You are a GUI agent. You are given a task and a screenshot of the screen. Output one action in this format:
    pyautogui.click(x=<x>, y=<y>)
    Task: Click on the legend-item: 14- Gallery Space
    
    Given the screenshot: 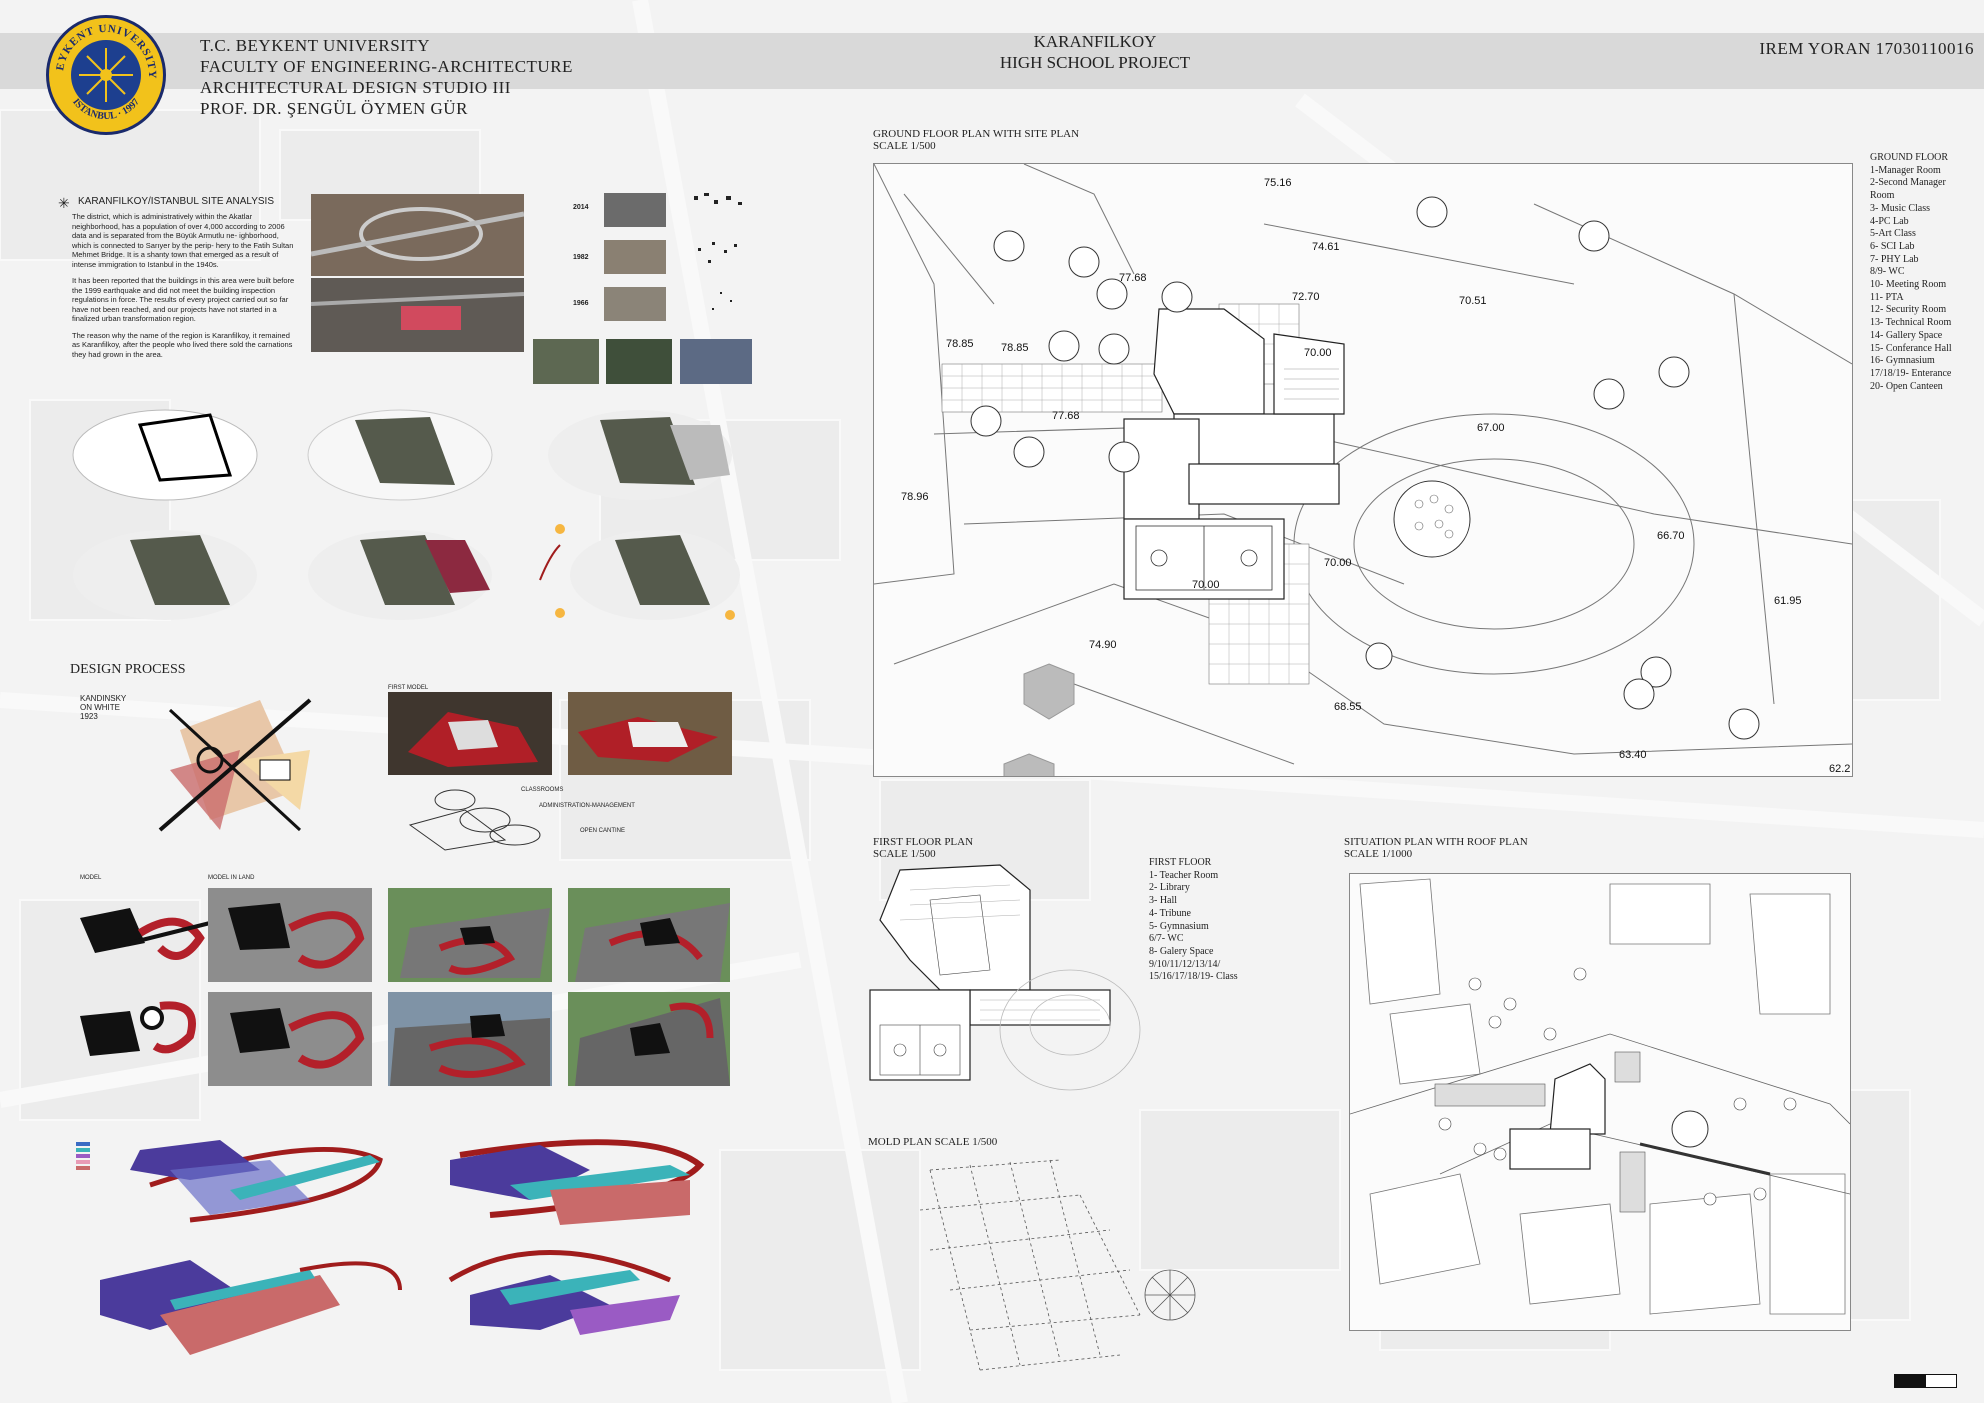 What is the action you would take?
    pyautogui.click(x=1906, y=335)
    